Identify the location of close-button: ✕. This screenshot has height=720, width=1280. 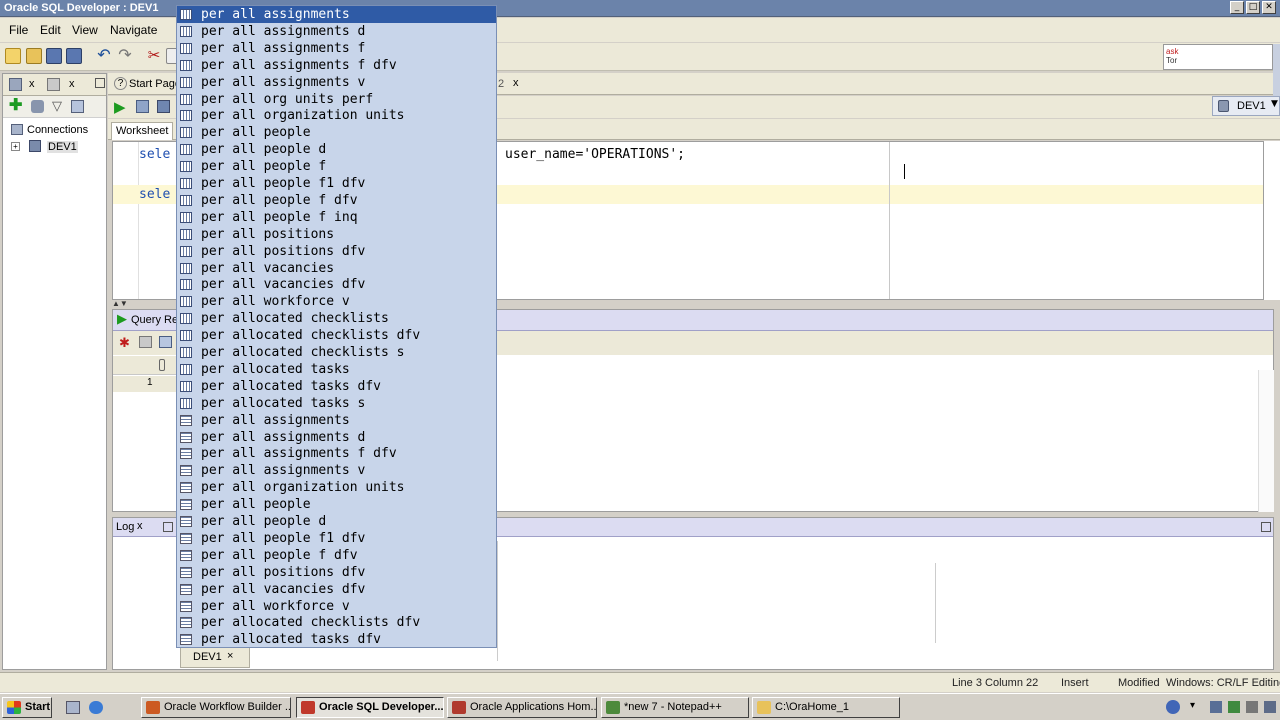
(1269, 7).